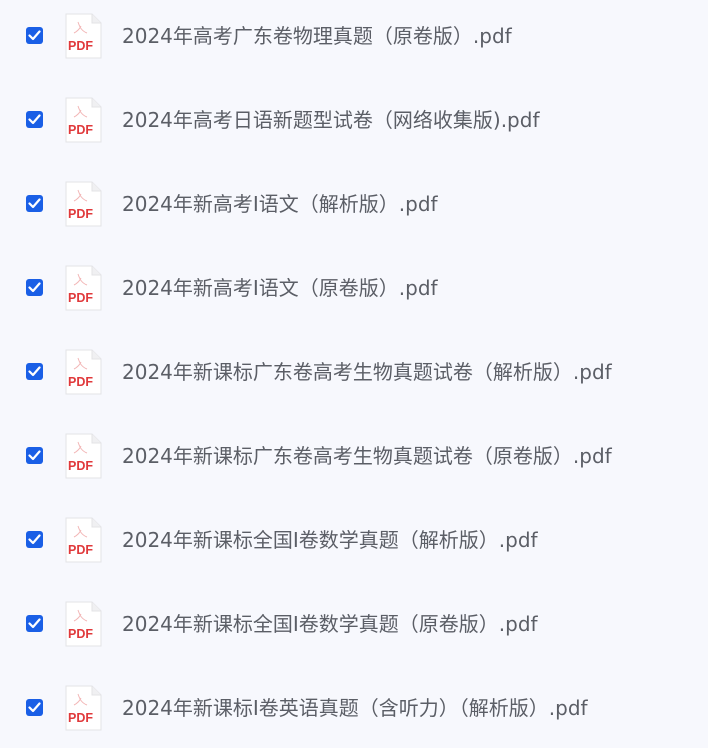 This screenshot has height=748, width=708. I want to click on file-row: PDF 2024年新课标Ⅰ卷英语真题（含听力）（解析版）.pdf, so click(354, 708).